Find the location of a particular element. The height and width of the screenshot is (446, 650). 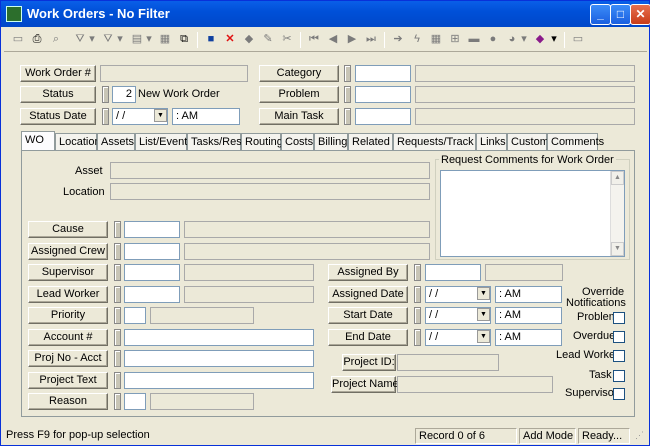

status-button: Status is located at coordinates (58, 94).